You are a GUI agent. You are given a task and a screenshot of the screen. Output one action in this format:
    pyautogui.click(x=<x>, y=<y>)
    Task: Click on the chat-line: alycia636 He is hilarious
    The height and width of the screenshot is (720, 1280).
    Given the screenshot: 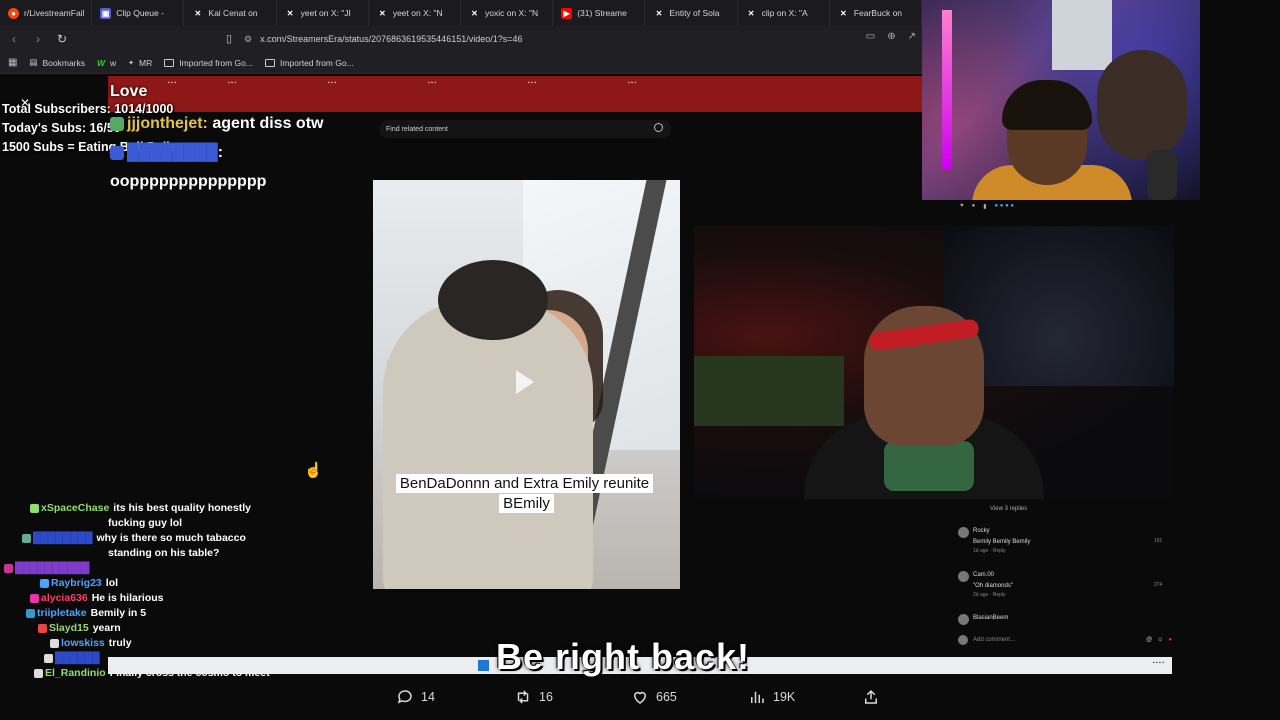 What is the action you would take?
    pyautogui.click(x=97, y=598)
    